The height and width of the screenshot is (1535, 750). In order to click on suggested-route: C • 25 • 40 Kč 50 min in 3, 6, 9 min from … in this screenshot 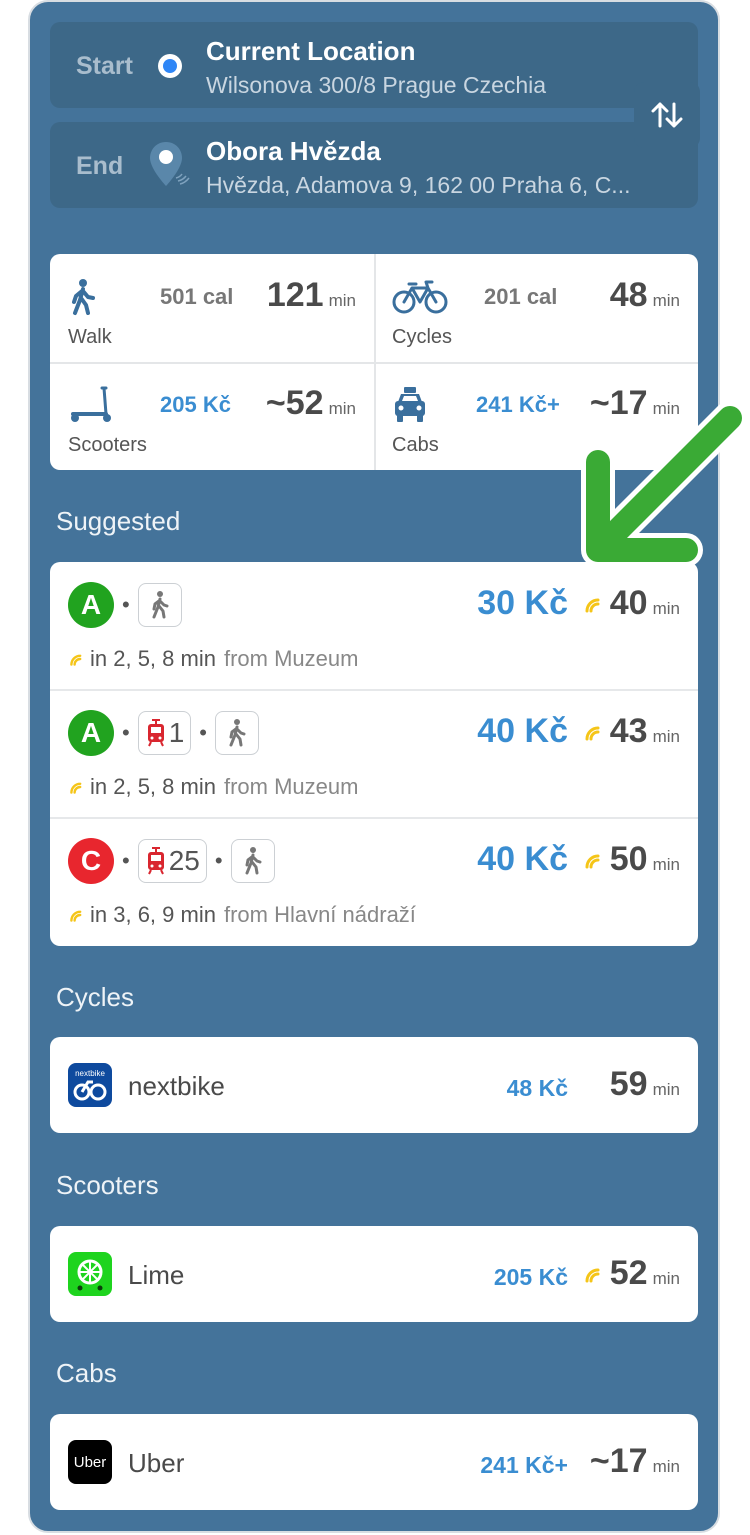, I will do `click(374, 882)`.